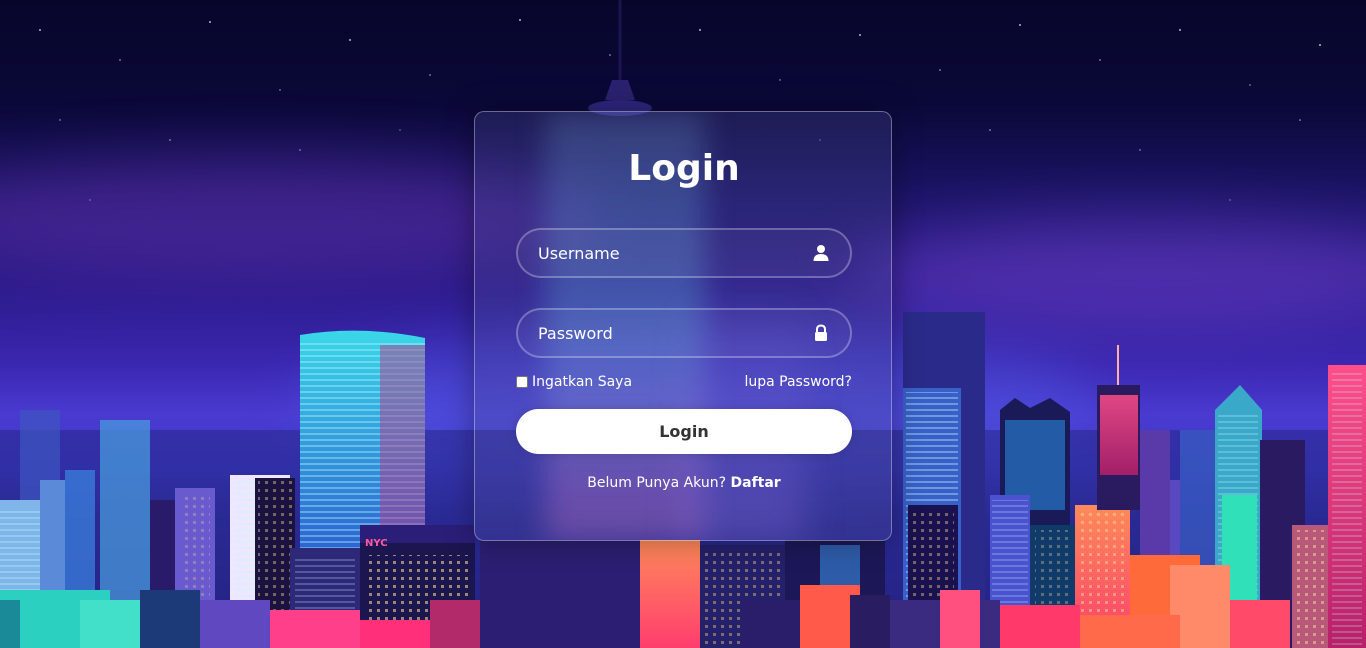  What do you see at coordinates (821, 253) in the screenshot?
I see `user-icon` at bounding box center [821, 253].